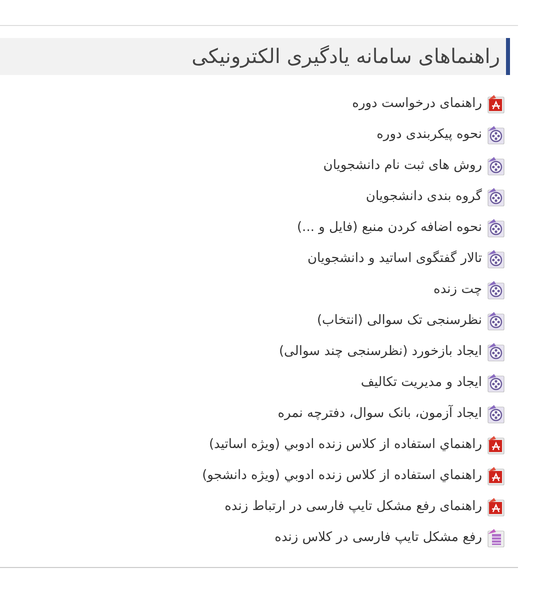 The height and width of the screenshot is (596, 538). Describe the element at coordinates (380, 351) in the screenshot. I see `guide-link: ایجاد بازخورد (نظرسنجی چند سوالی)` at that location.